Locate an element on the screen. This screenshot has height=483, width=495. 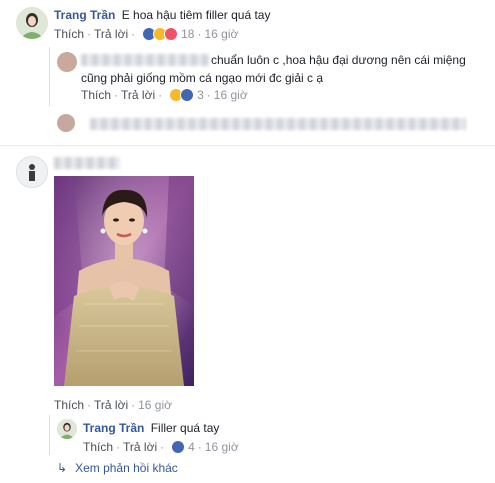
see-more-replies-link: Xem phản hồi khác is located at coordinates (126, 468).